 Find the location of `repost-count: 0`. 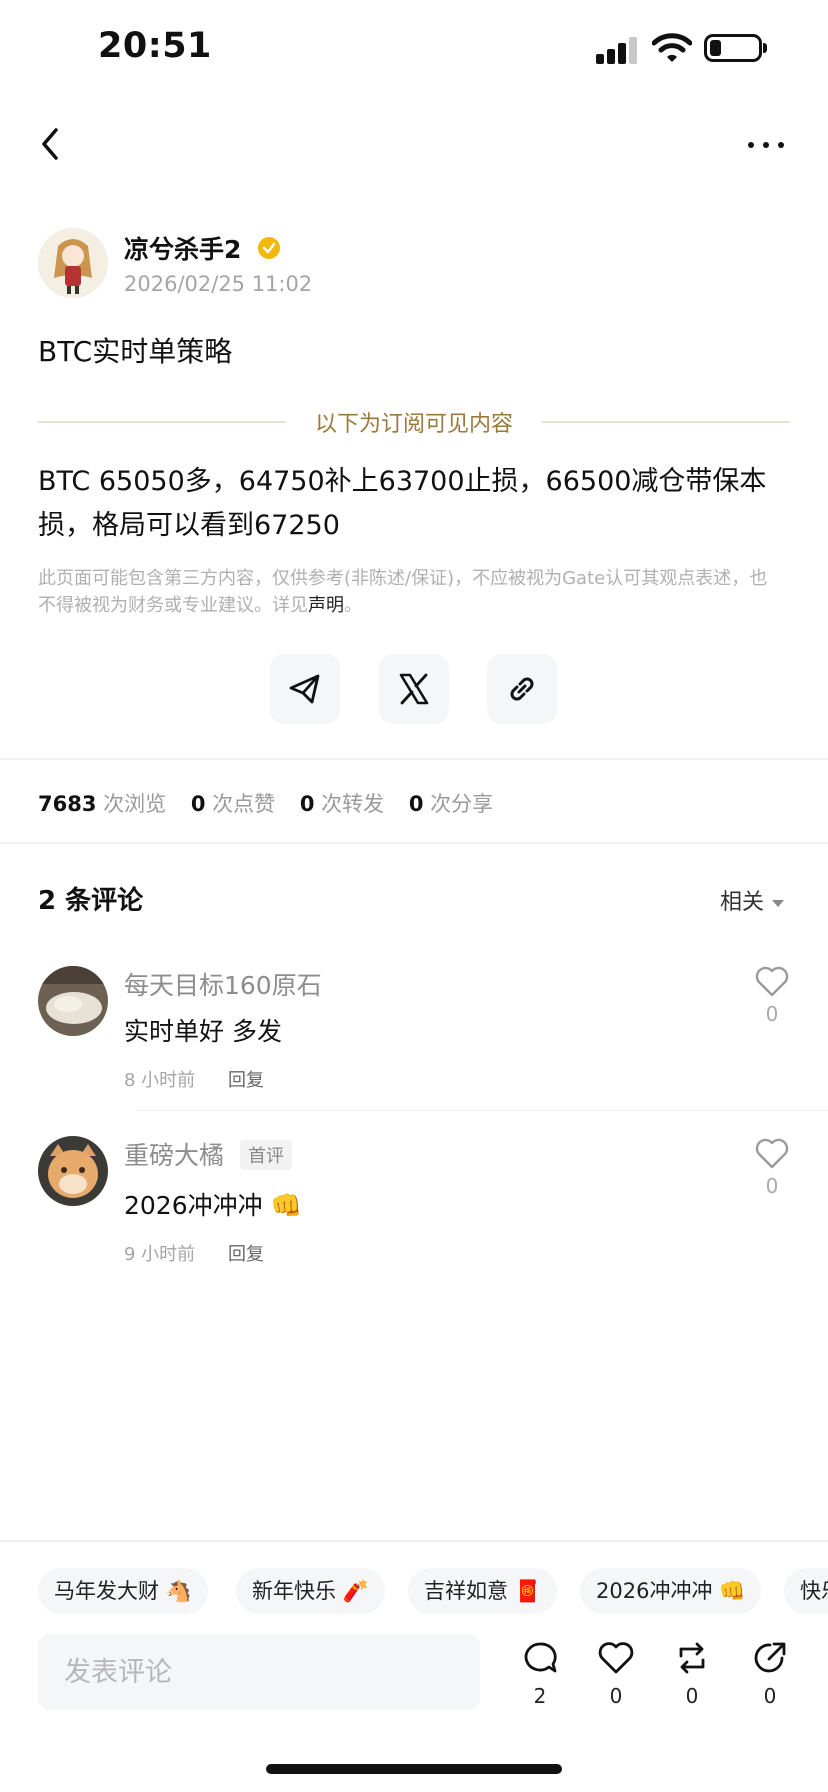

repost-count: 0 is located at coordinates (692, 1696).